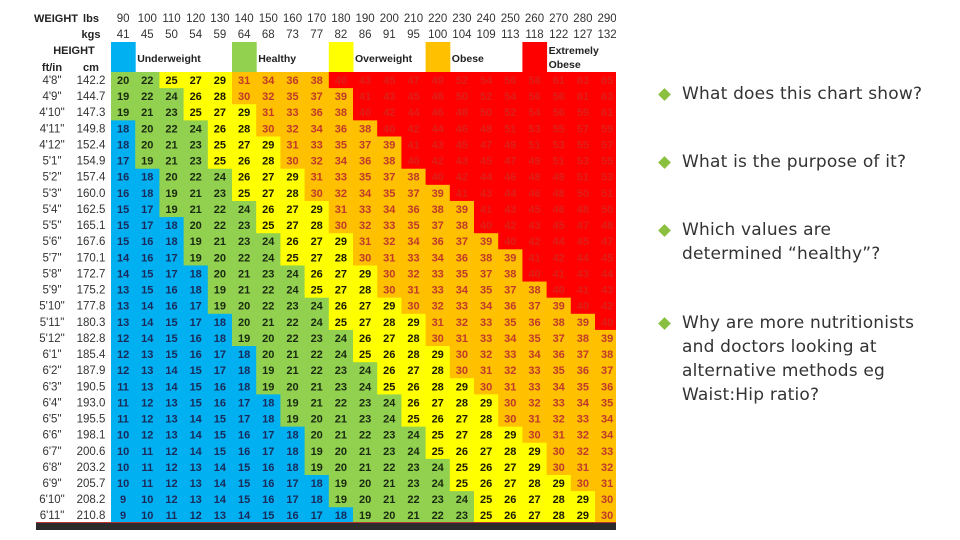 The width and height of the screenshot is (960, 540). What do you see at coordinates (559, 242) in the screenshot?
I see `bmi-value: 44` at bounding box center [559, 242].